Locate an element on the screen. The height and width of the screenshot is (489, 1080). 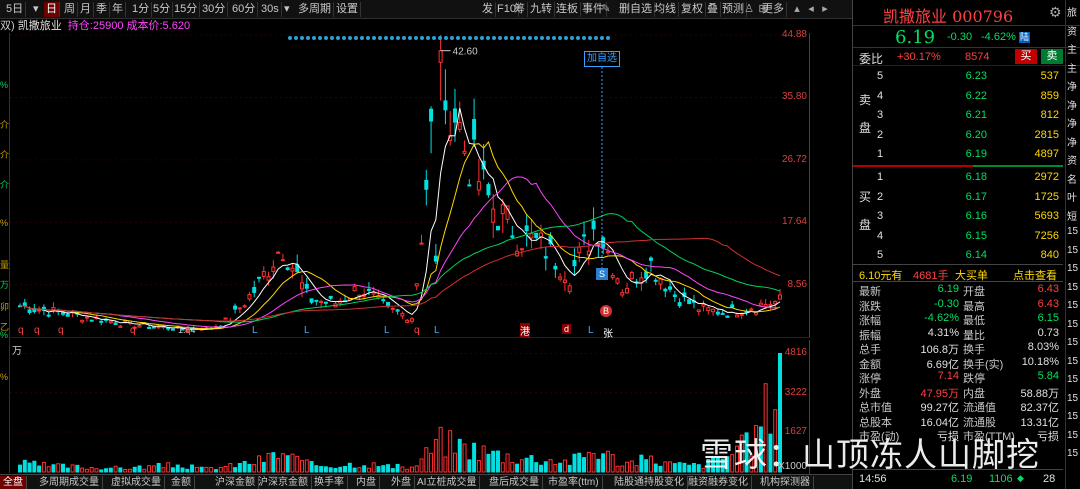
level-num: 2 is located at coordinates (880, 134).